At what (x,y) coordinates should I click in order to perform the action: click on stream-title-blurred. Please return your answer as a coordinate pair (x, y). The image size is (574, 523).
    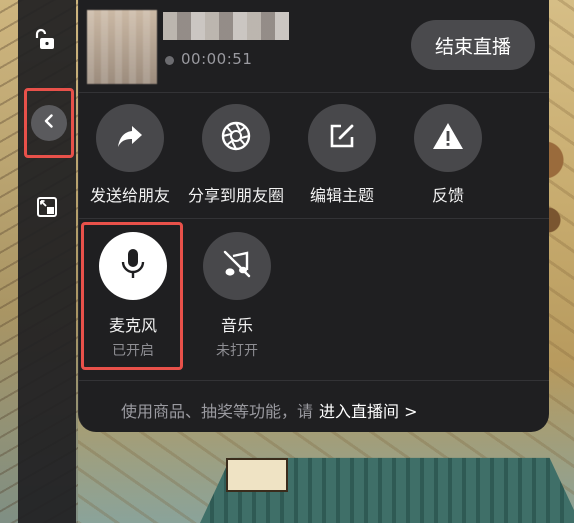
    Looking at the image, I should click on (226, 26).